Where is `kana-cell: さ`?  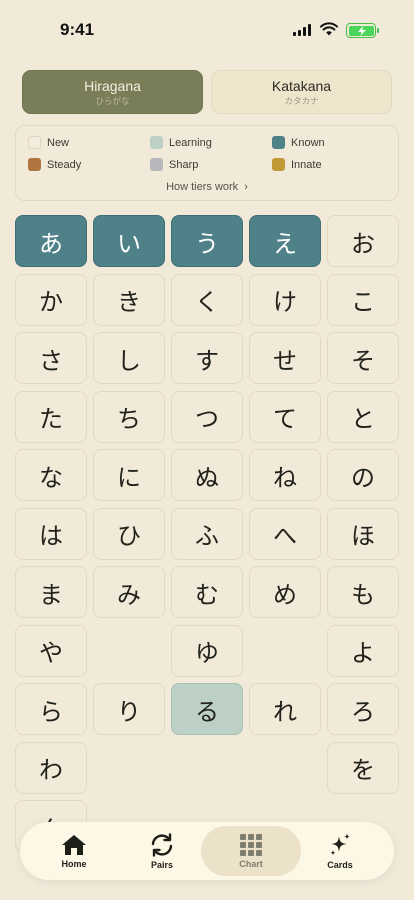
kana-cell: さ is located at coordinates (51, 358).